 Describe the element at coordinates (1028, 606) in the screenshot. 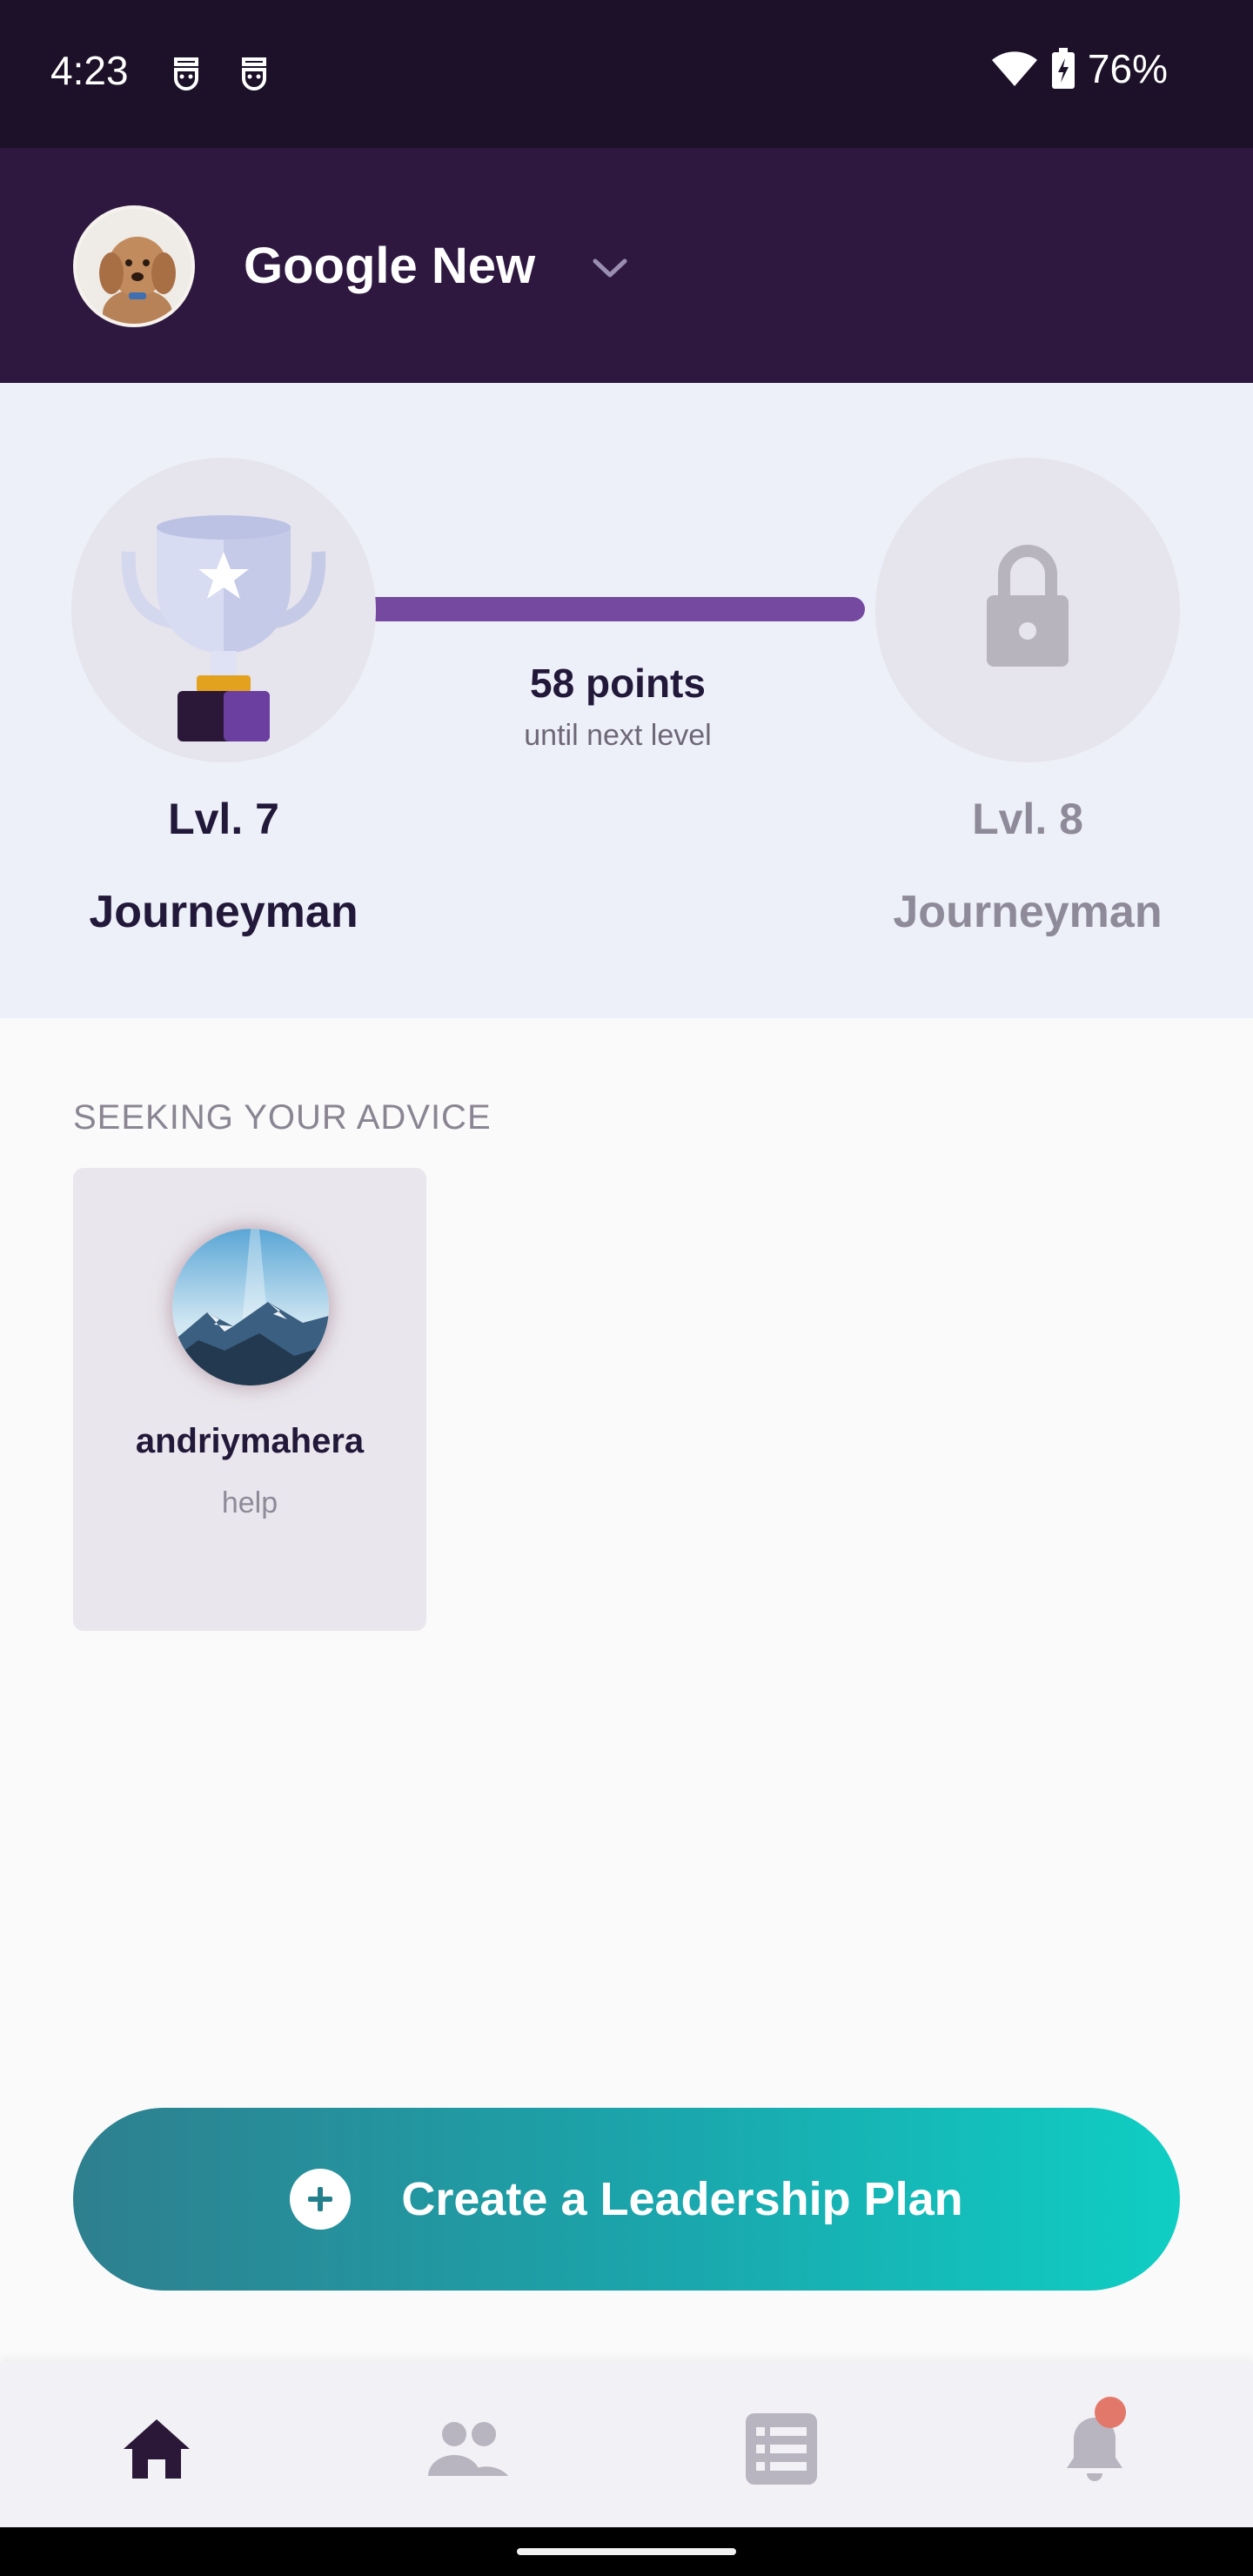

I see `lock-icon` at that location.